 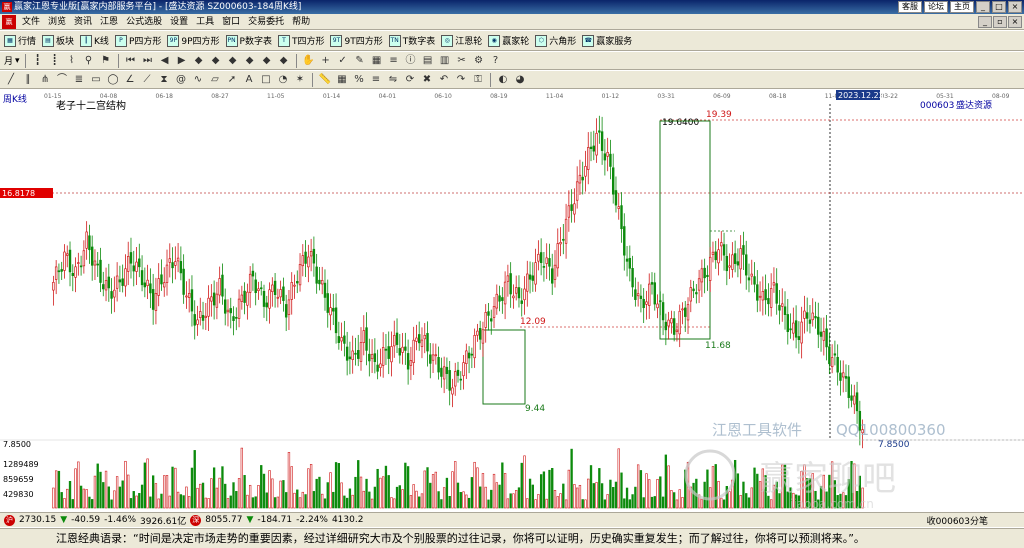 What do you see at coordinates (79, 80) in the screenshot?
I see `fib-icon: ≣` at bounding box center [79, 80].